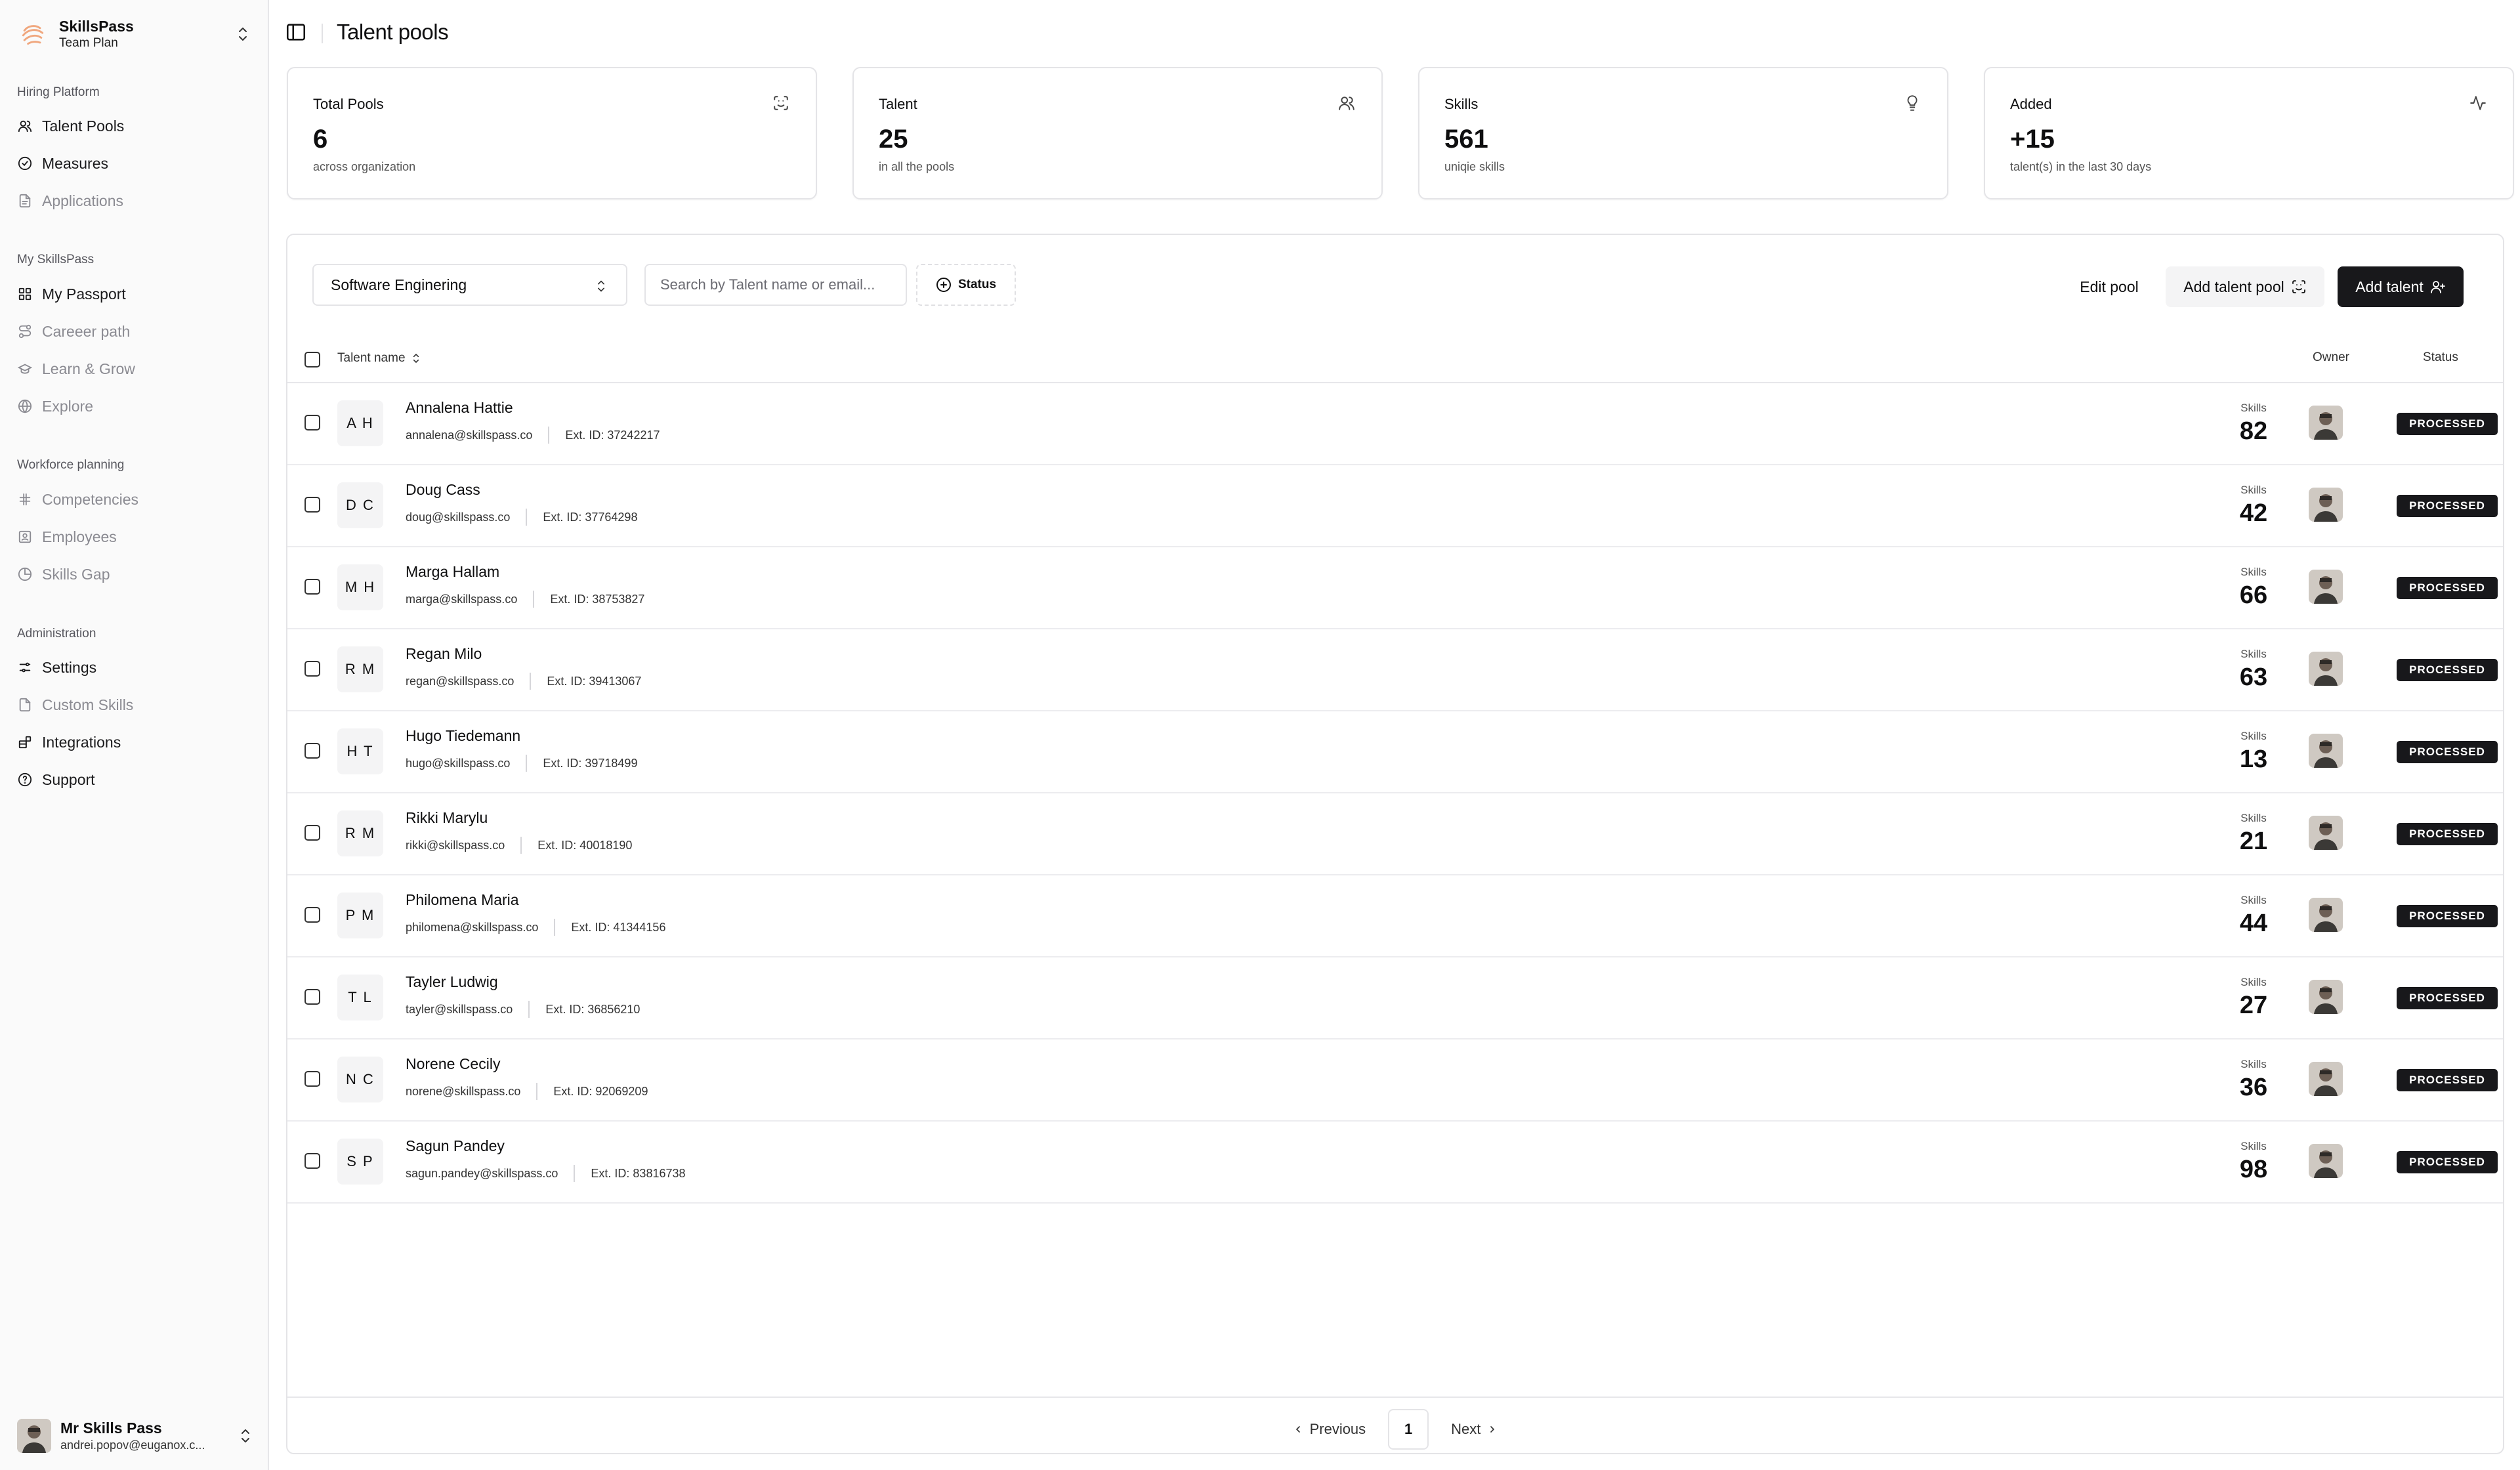 The height and width of the screenshot is (1470, 2520). I want to click on select-all-checkbox, so click(312, 360).